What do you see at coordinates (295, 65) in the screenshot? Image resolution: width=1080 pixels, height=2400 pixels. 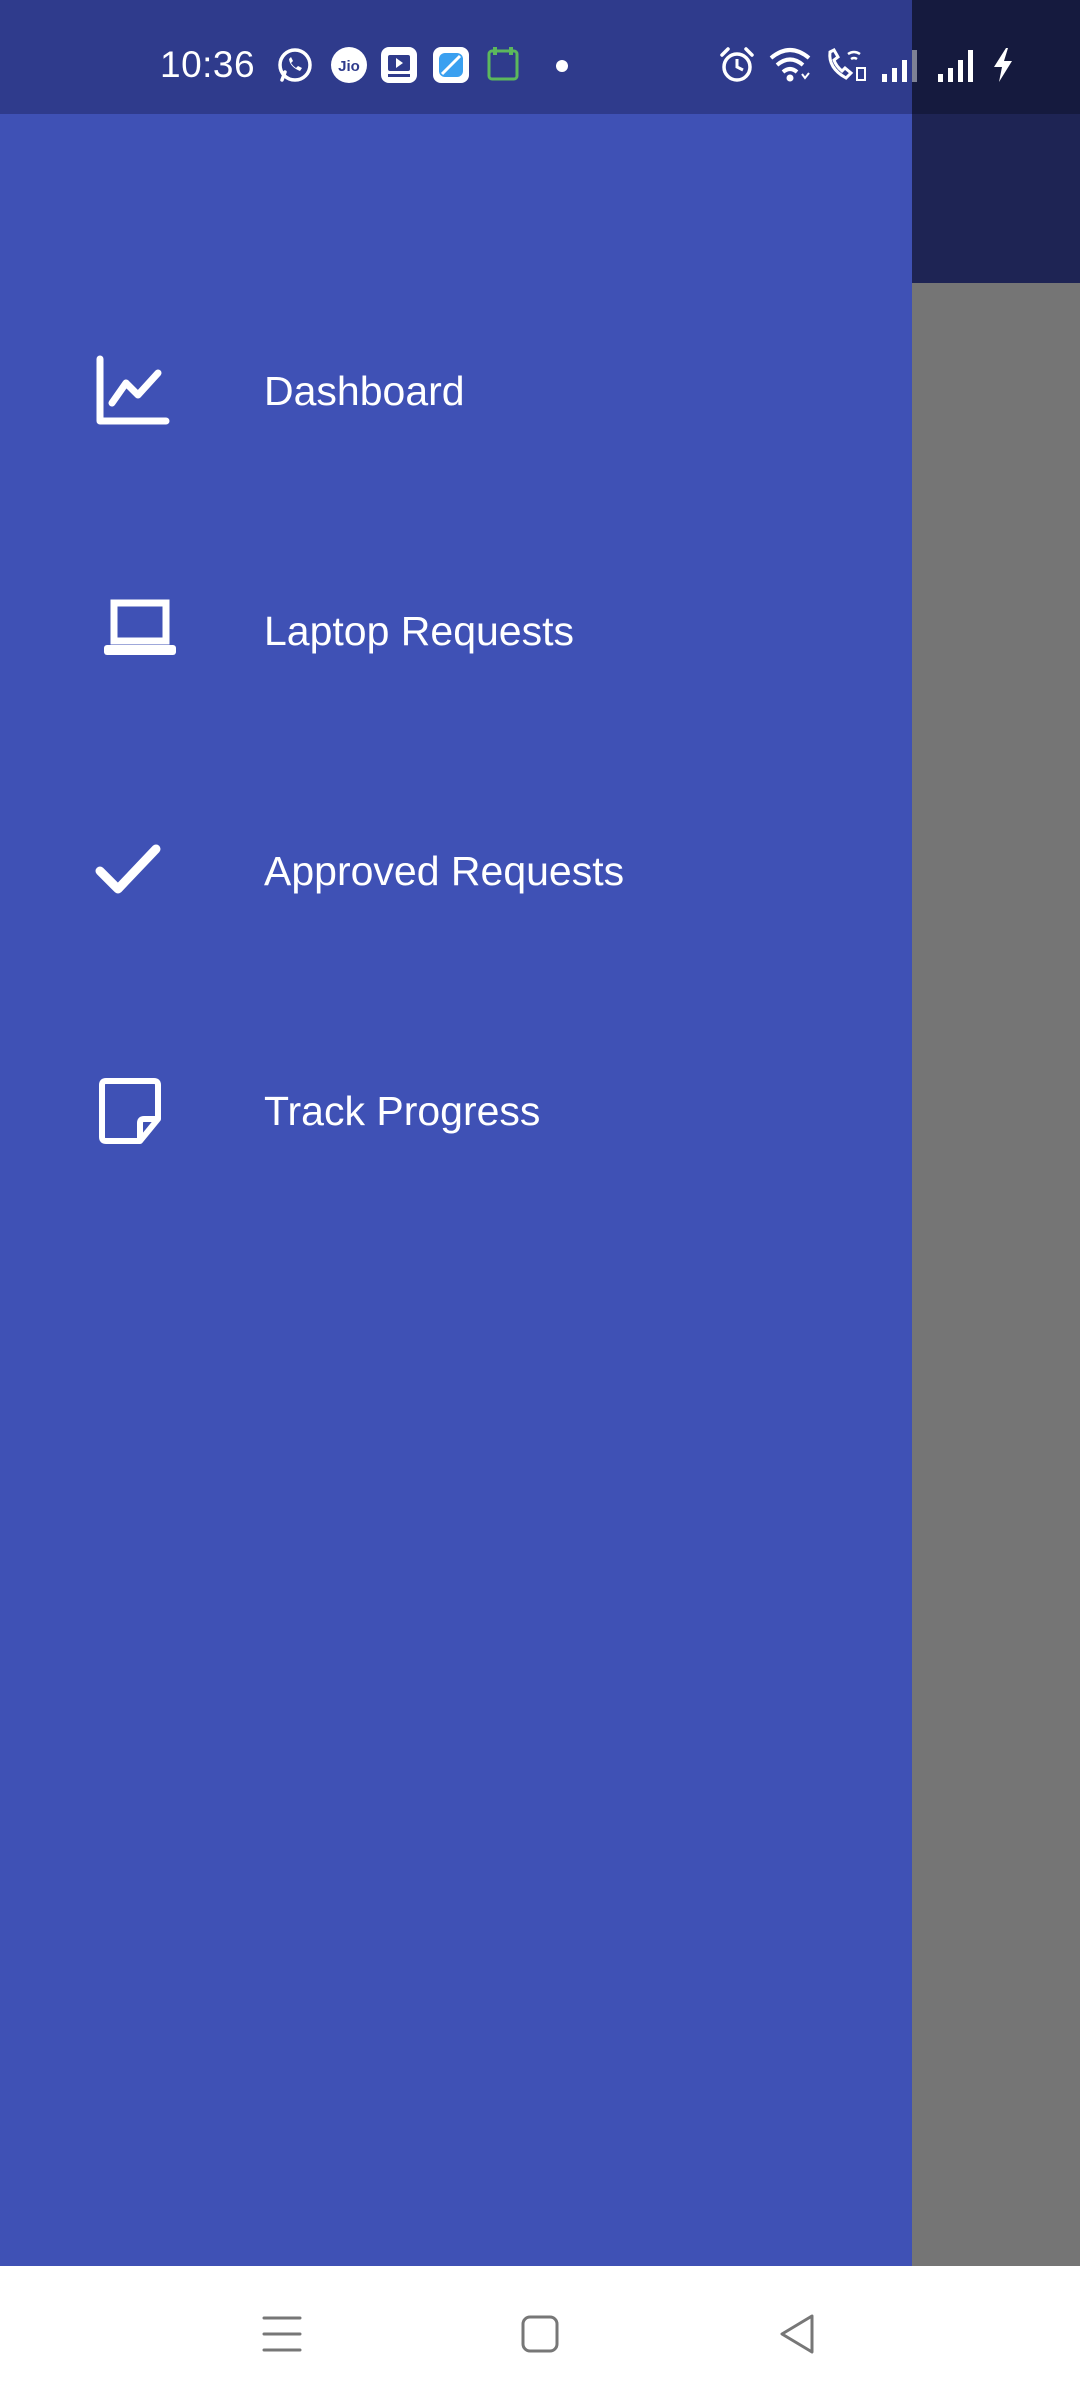 I see `whatsapp-icon` at bounding box center [295, 65].